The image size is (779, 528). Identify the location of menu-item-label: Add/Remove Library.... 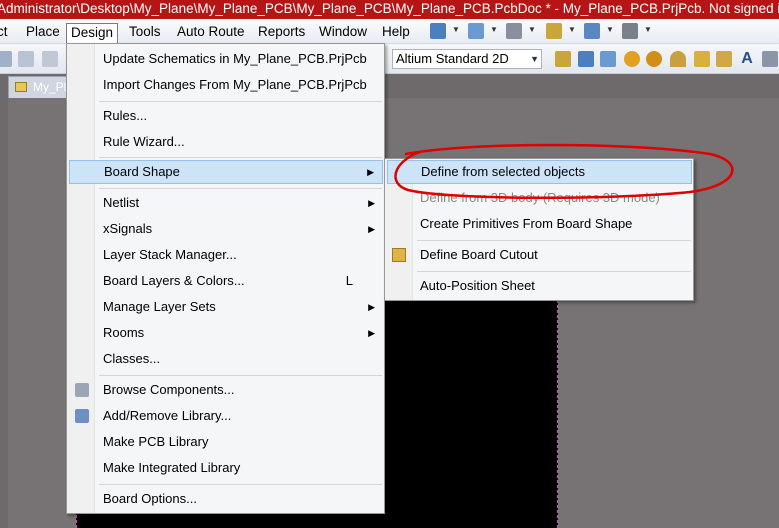
(167, 415).